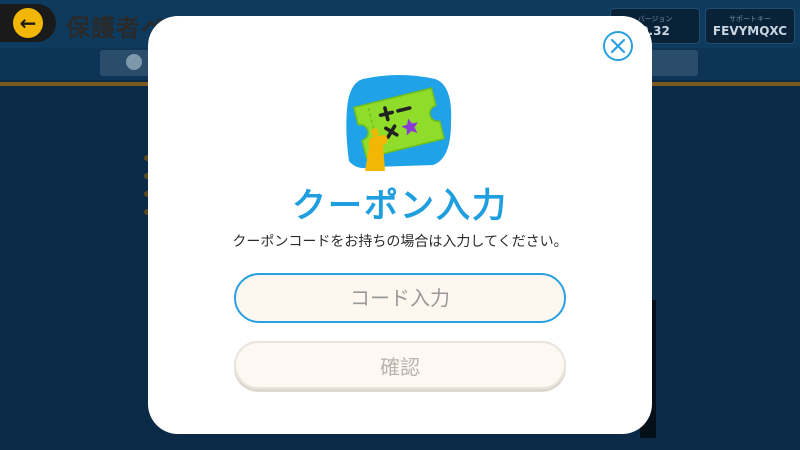 This screenshot has width=800, height=450. I want to click on dialog-title: クーポン入力, so click(400, 206).